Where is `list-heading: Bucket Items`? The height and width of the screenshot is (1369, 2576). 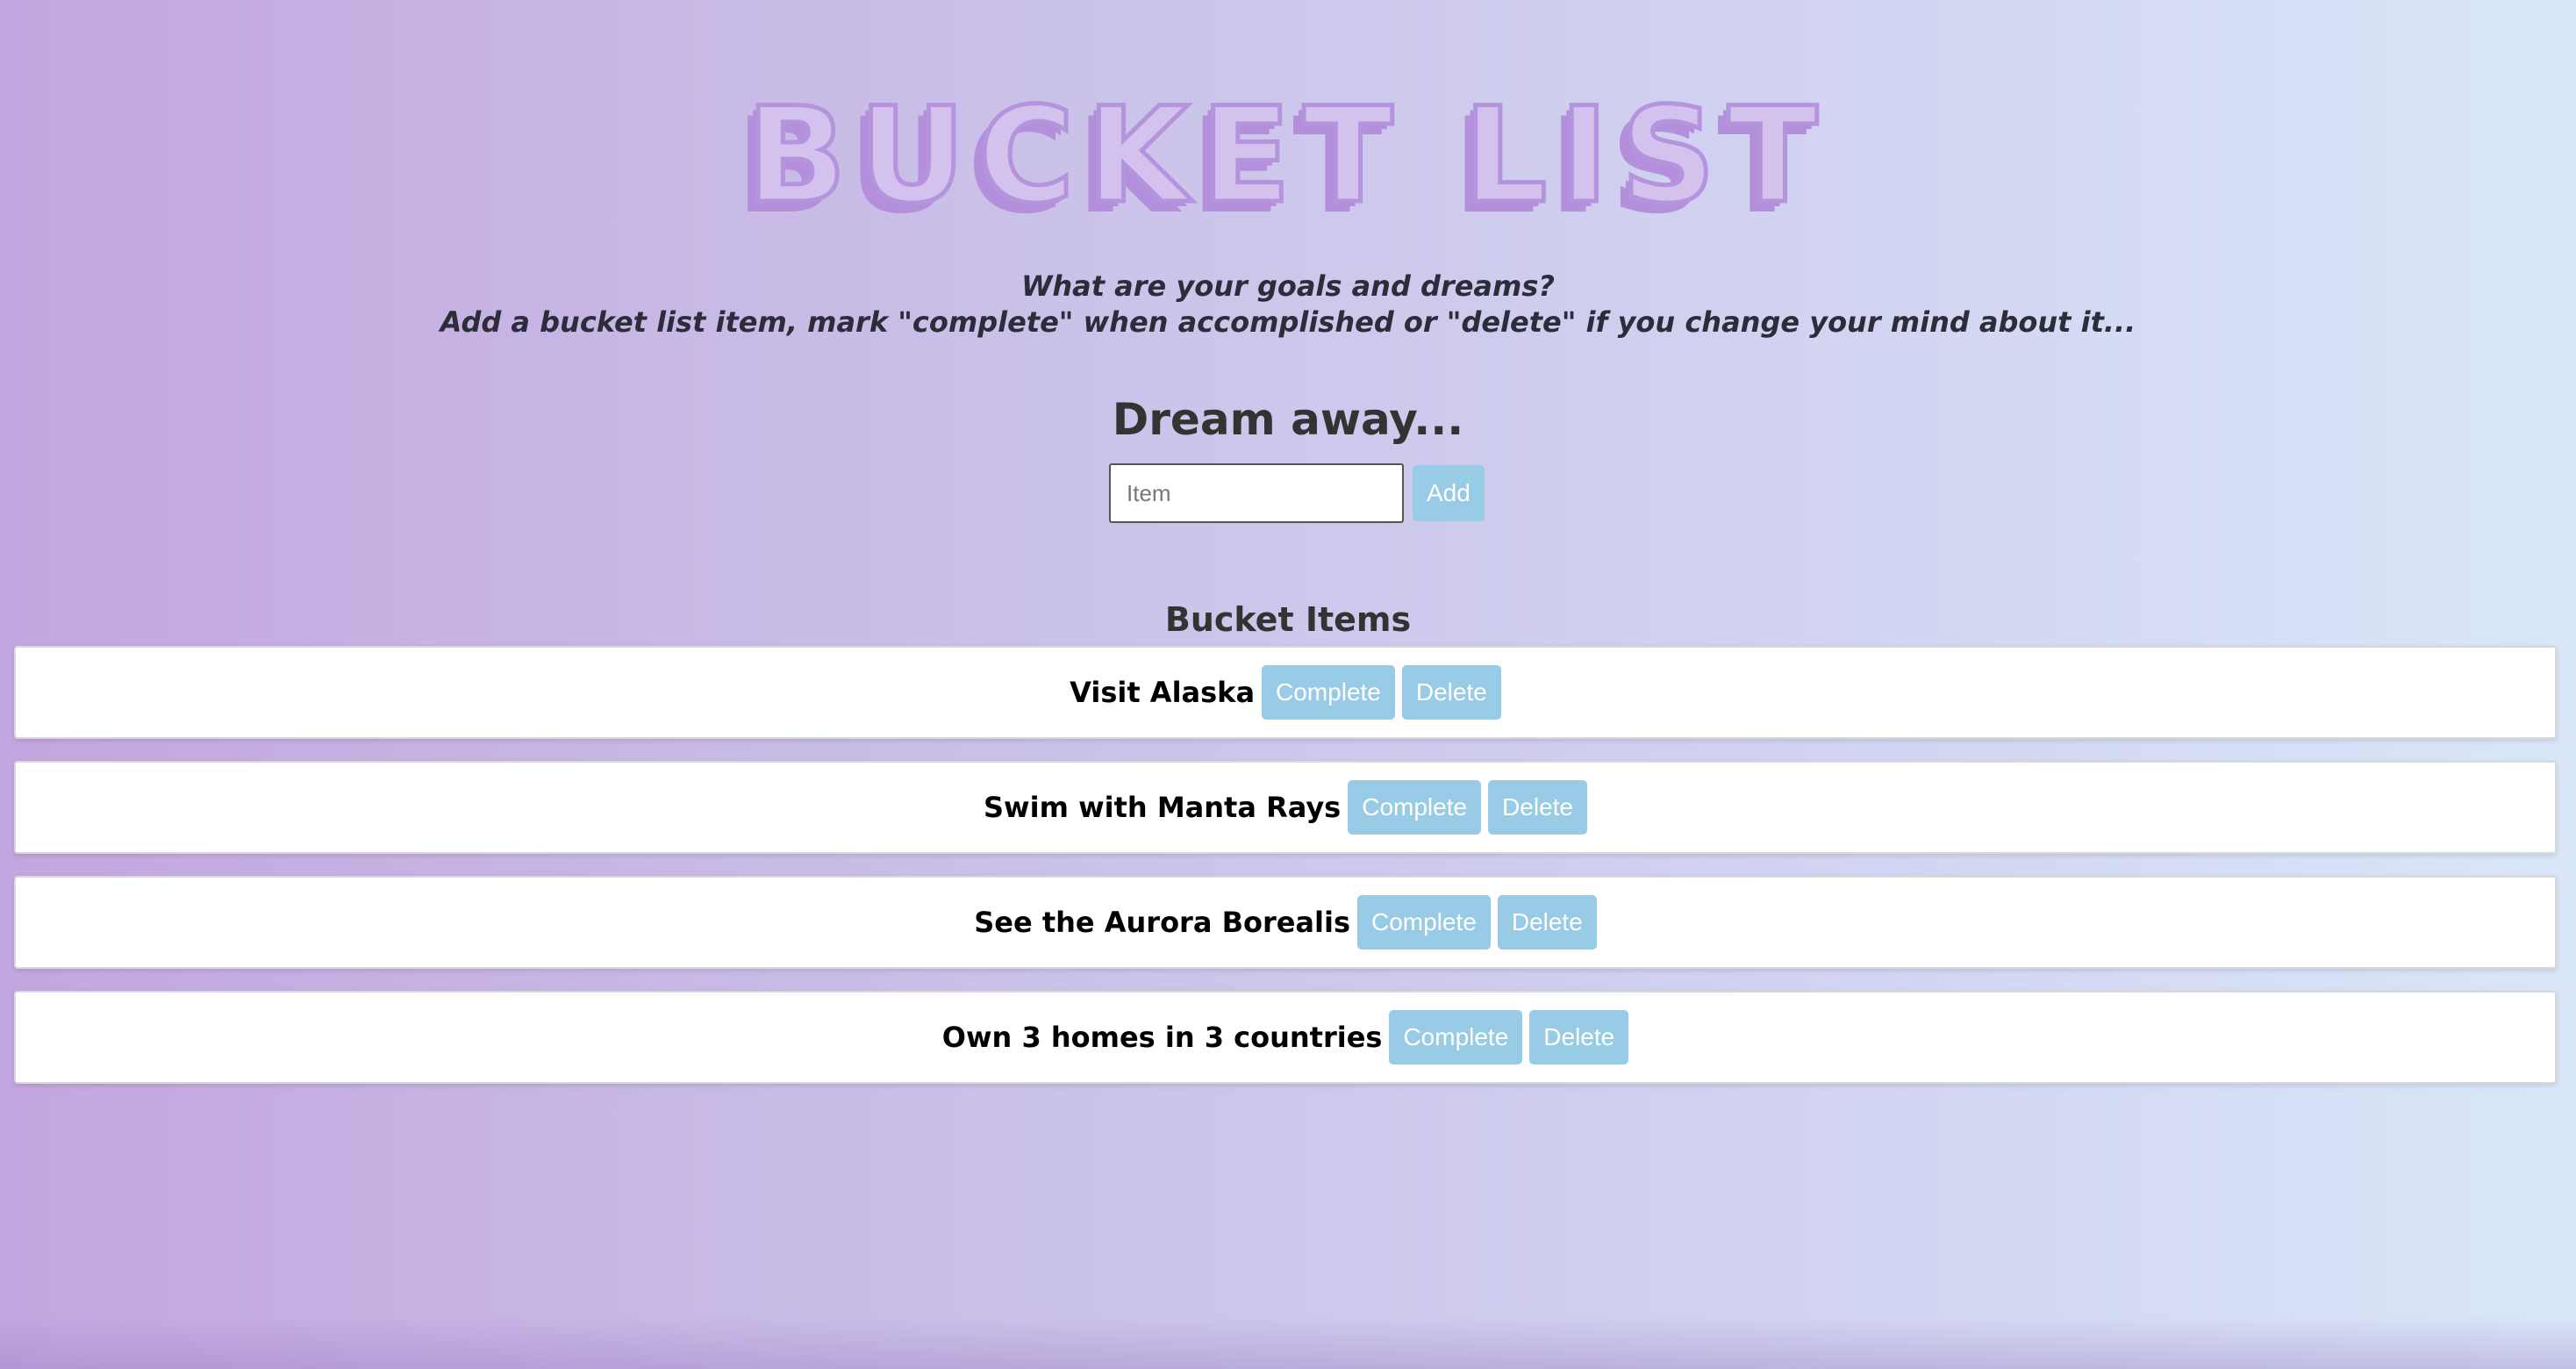 list-heading: Bucket Items is located at coordinates (1288, 619).